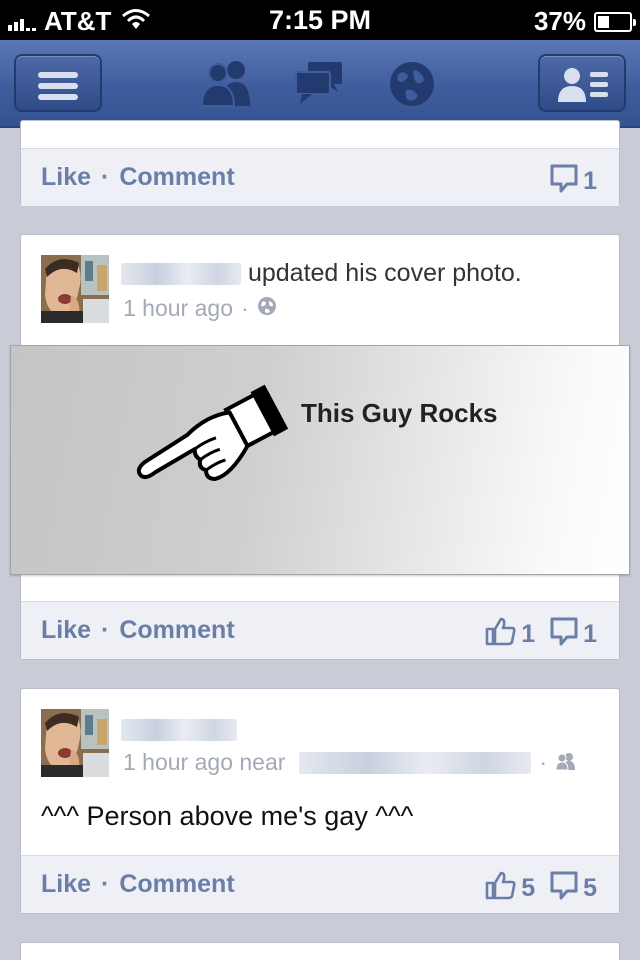 The image size is (640, 960). I want to click on status-bar: AT&T 7:15 PM 37%, so click(320, 20).